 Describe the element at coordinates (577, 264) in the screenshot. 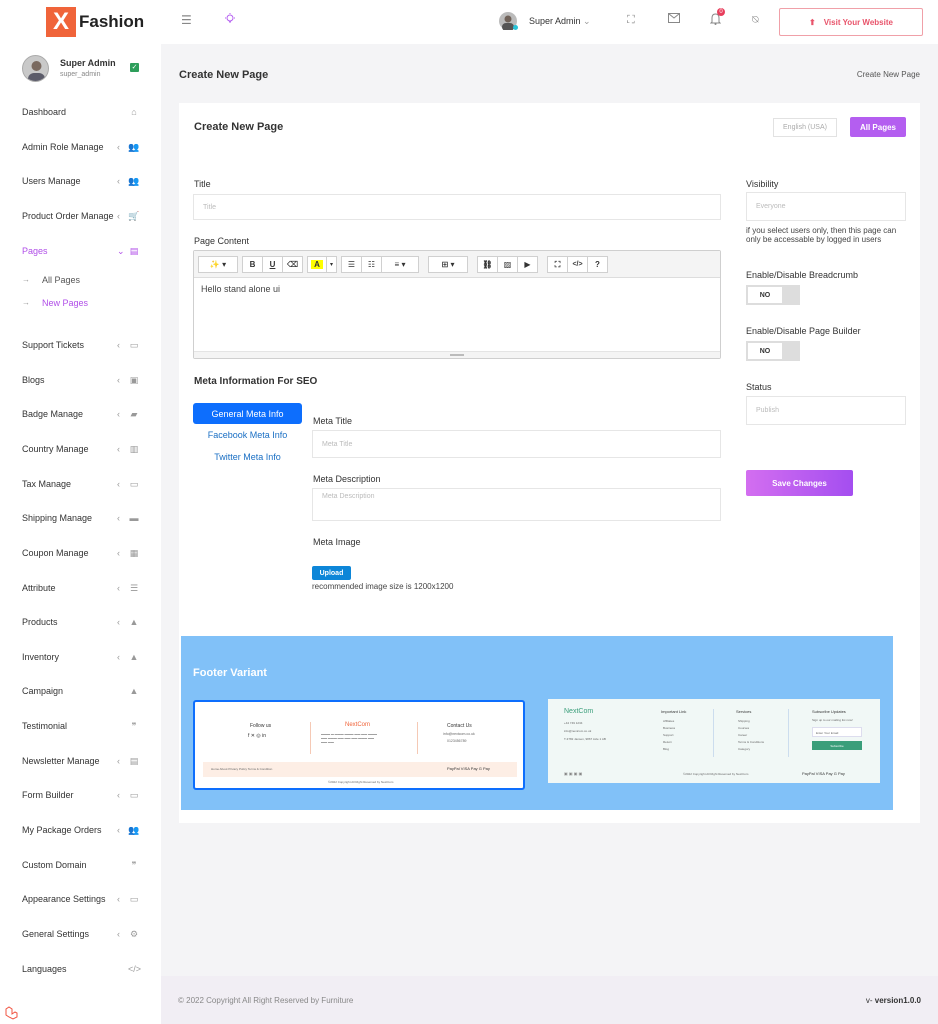

I see `code-view-icon: </>` at that location.